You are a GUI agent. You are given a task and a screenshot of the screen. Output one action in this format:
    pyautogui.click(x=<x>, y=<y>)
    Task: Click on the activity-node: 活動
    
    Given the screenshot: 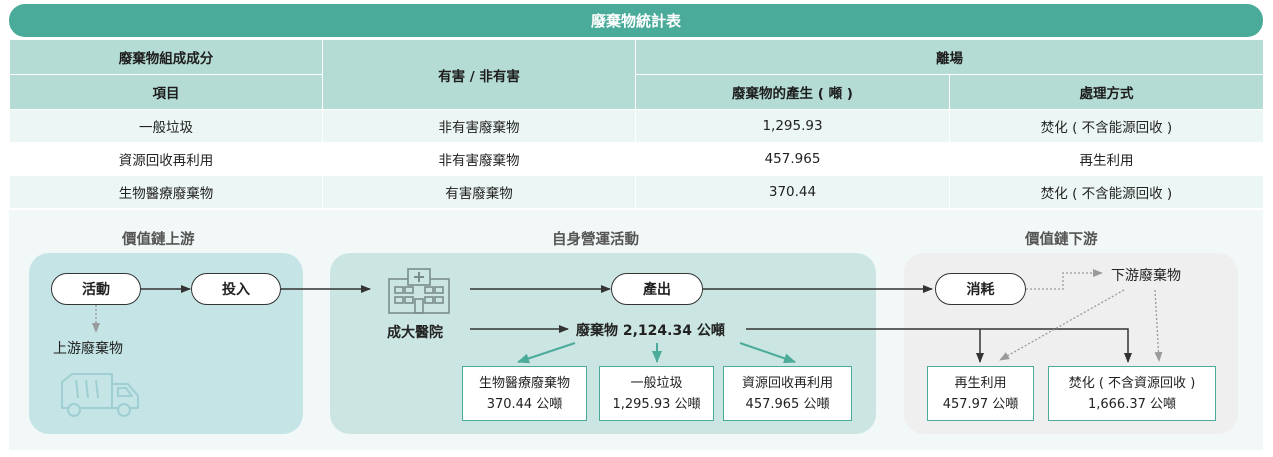 What is the action you would take?
    pyautogui.click(x=96, y=289)
    